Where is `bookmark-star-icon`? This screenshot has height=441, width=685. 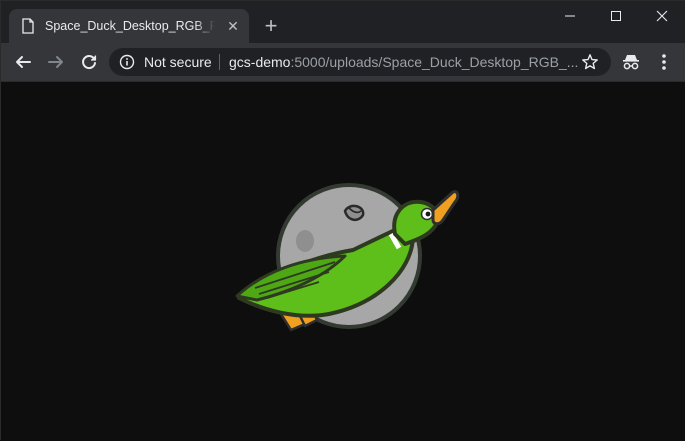
bookmark-star-icon is located at coordinates (590, 62).